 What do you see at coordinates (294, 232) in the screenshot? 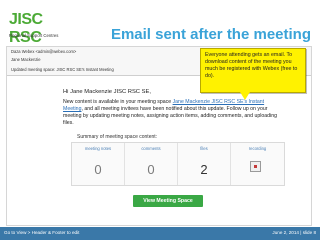
I see `footer-date-slide: June 2, 2014 | slide 8` at bounding box center [294, 232].